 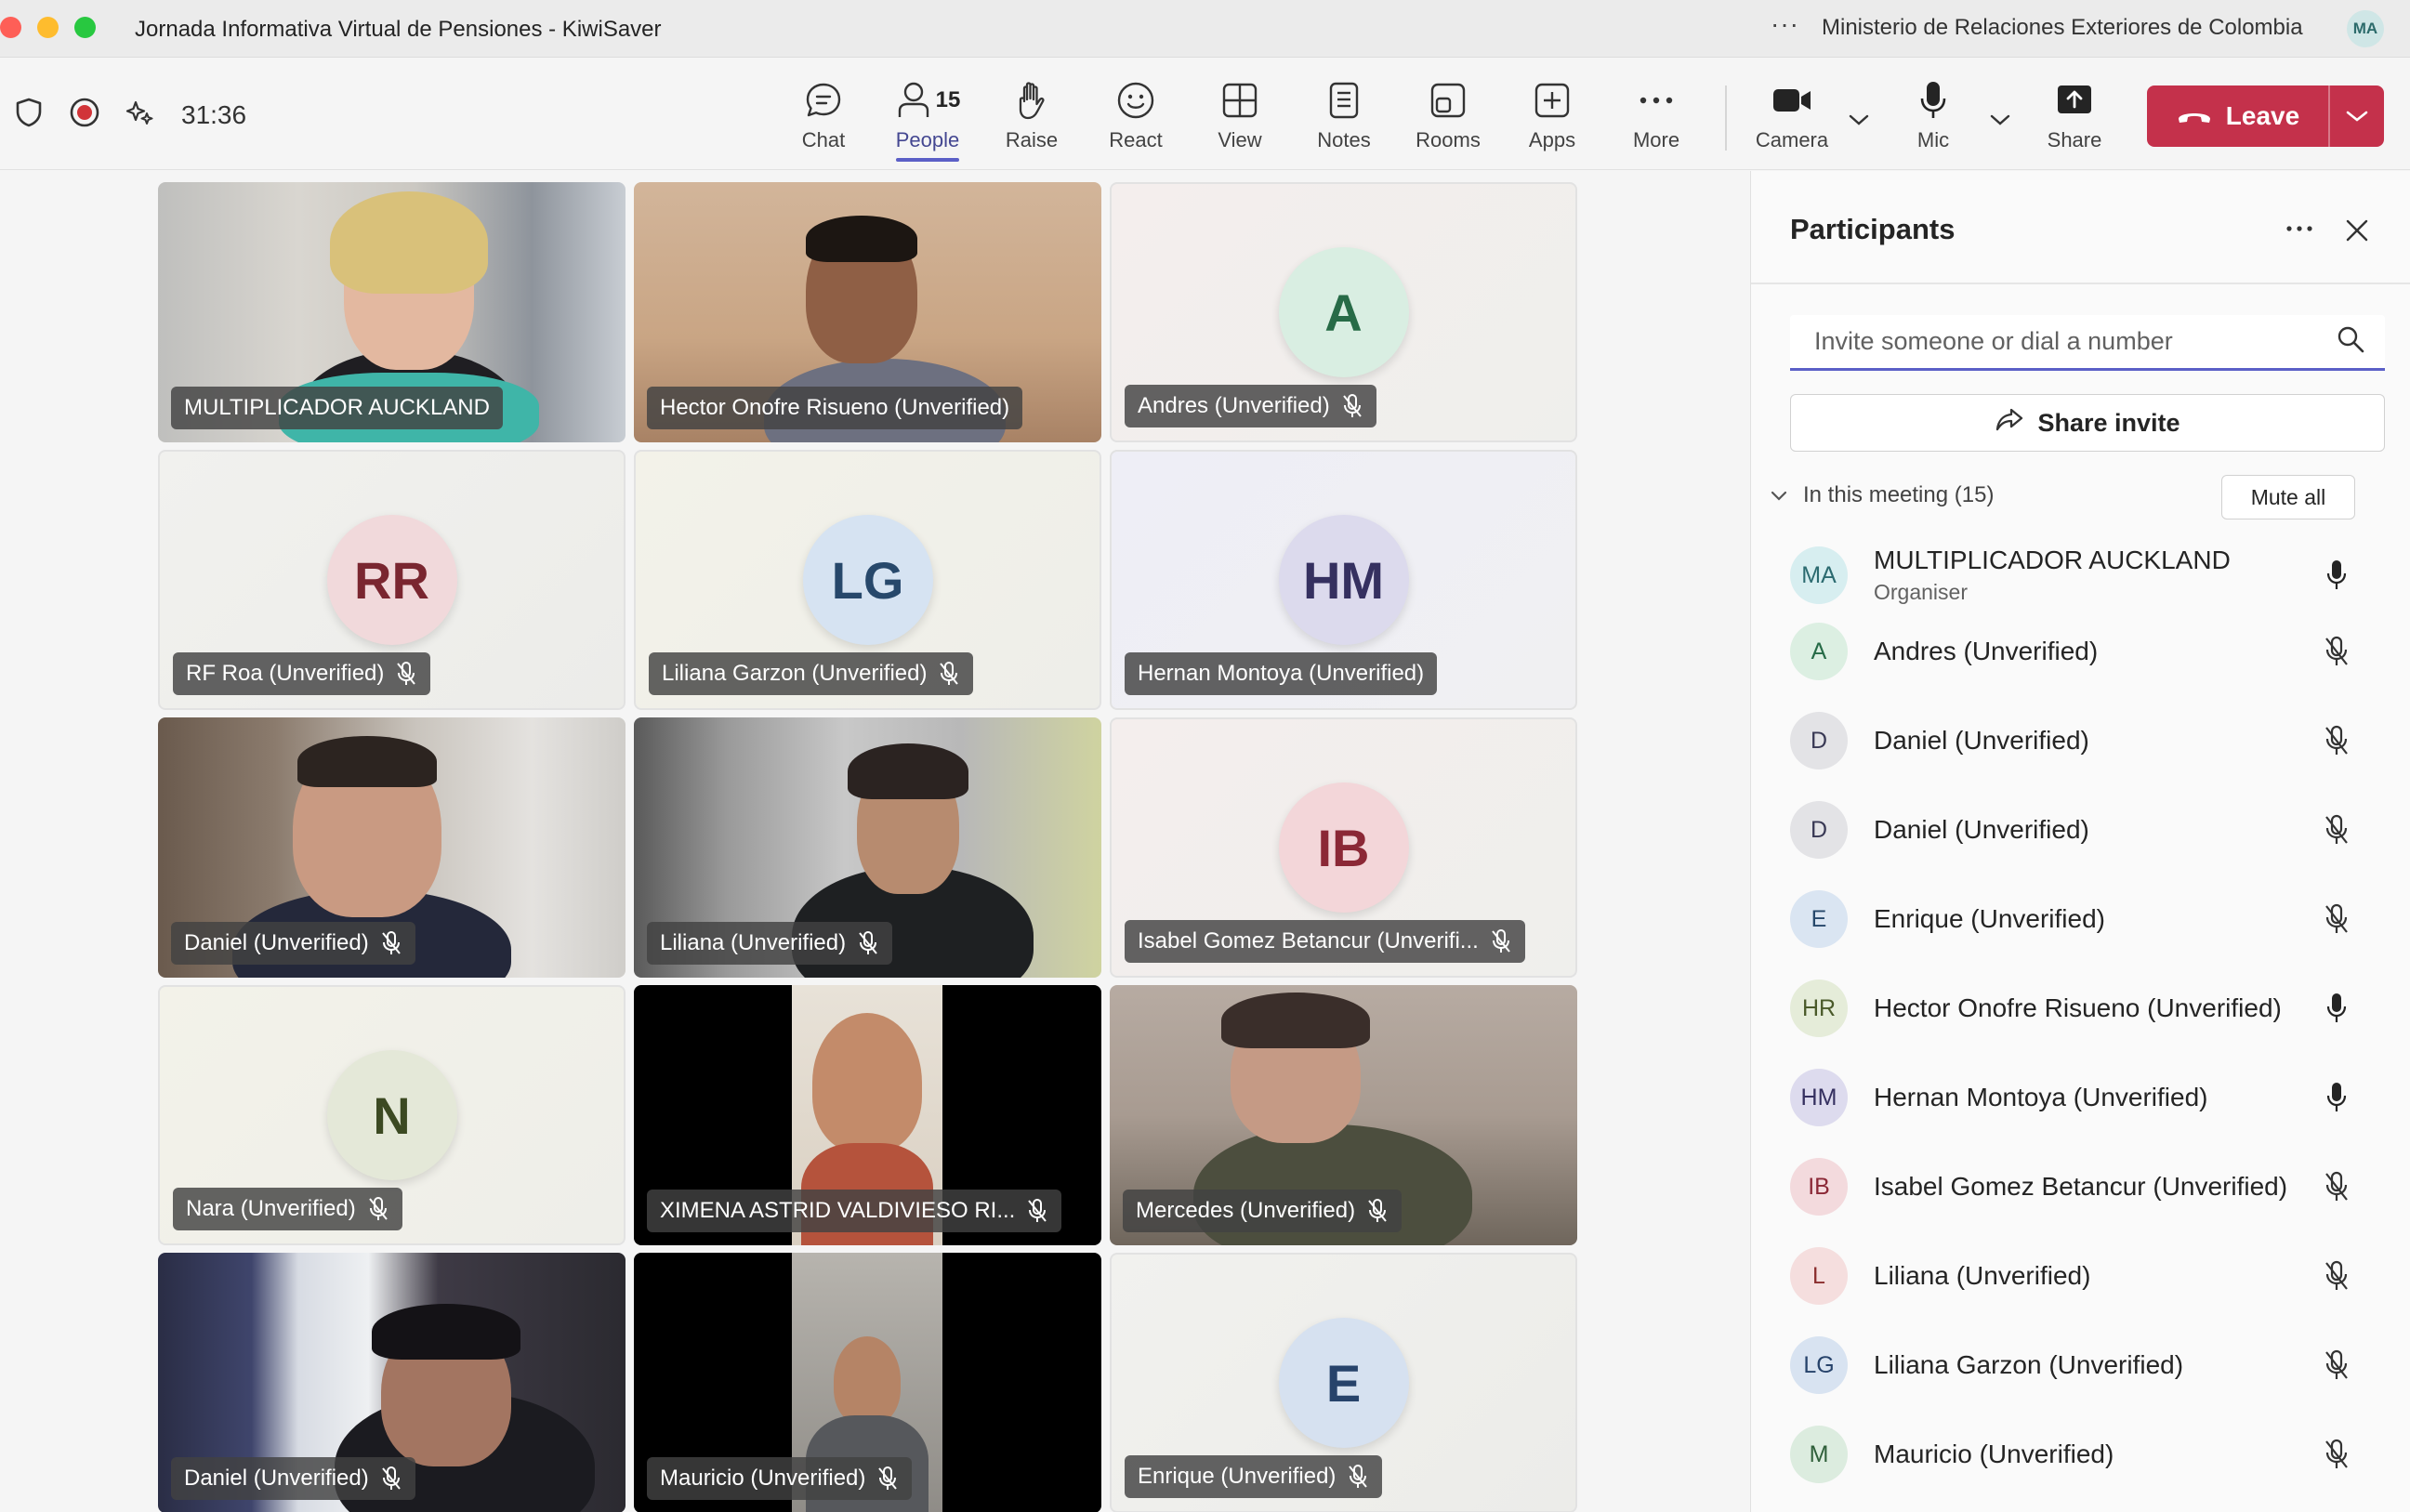 What do you see at coordinates (867, 580) in the screenshot?
I see `participant-tile: LG Liliana Garzon (Unverified)` at bounding box center [867, 580].